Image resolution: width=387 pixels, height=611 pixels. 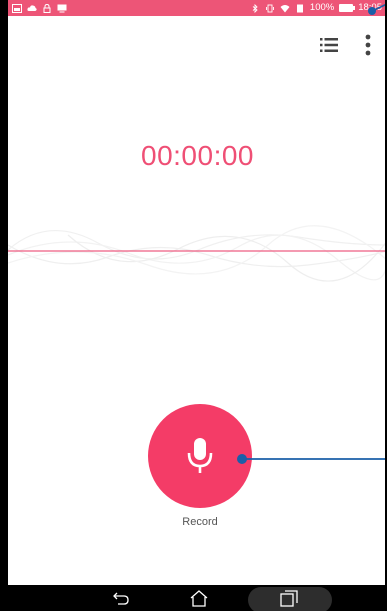 I want to click on recents-button, so click(x=289, y=598).